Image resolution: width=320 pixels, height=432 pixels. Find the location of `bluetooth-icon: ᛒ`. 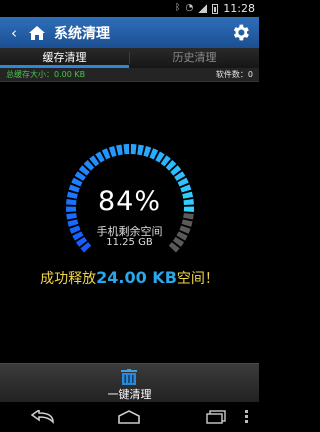

bluetooth-icon: ᛒ is located at coordinates (178, 8).